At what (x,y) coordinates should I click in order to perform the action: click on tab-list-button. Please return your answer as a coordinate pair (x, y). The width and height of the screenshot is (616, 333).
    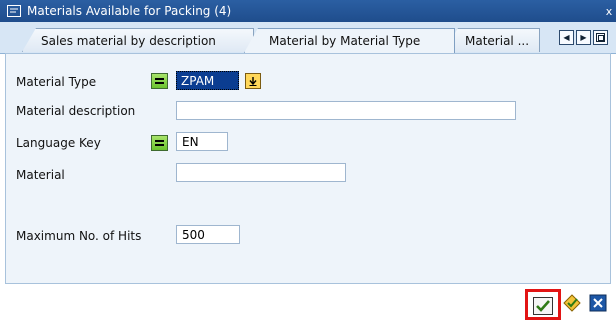
    Looking at the image, I should click on (600, 37).